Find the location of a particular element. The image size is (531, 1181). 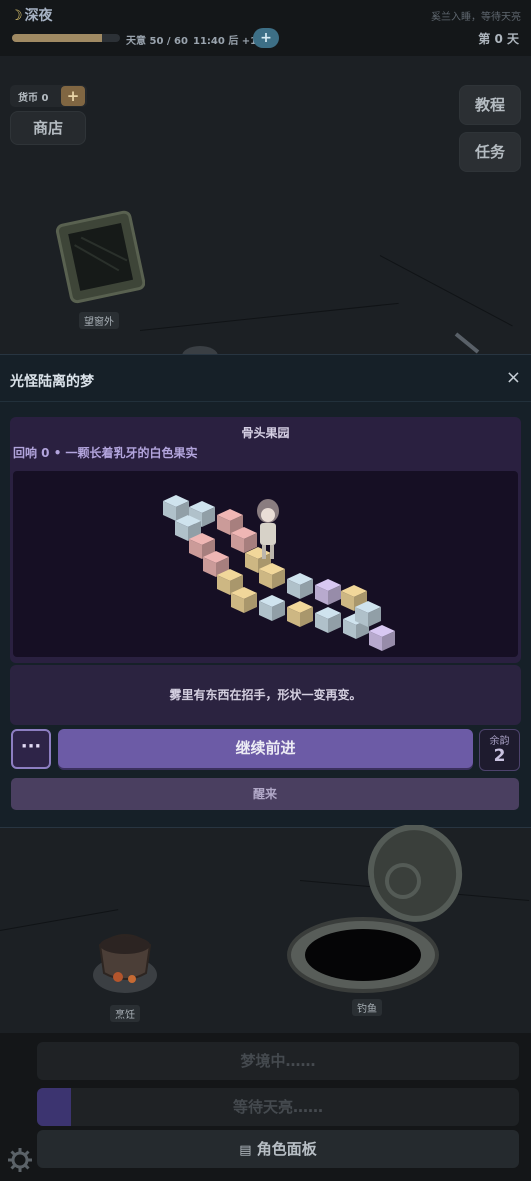

remaining-value: 2 is located at coordinates (499, 756).